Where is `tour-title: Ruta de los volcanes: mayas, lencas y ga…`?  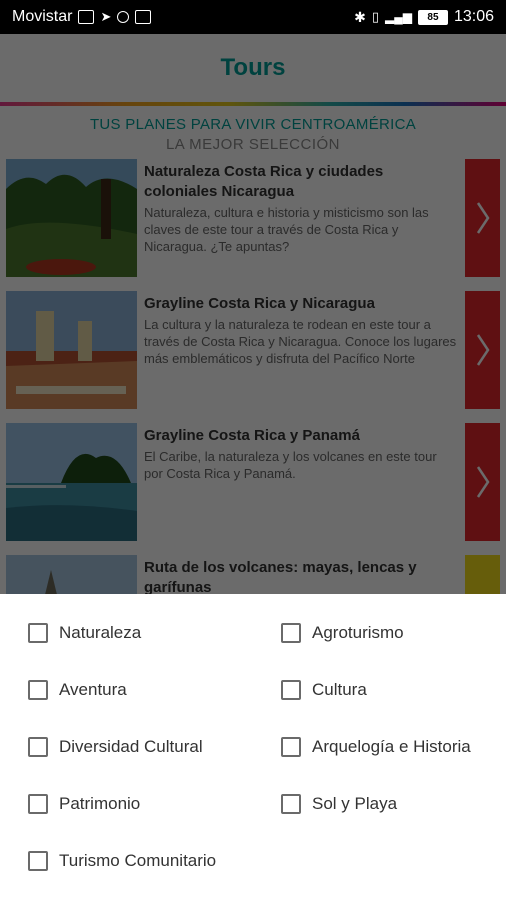
tour-title: Ruta de los volcanes: mayas, lencas y ga… is located at coordinates (280, 577).